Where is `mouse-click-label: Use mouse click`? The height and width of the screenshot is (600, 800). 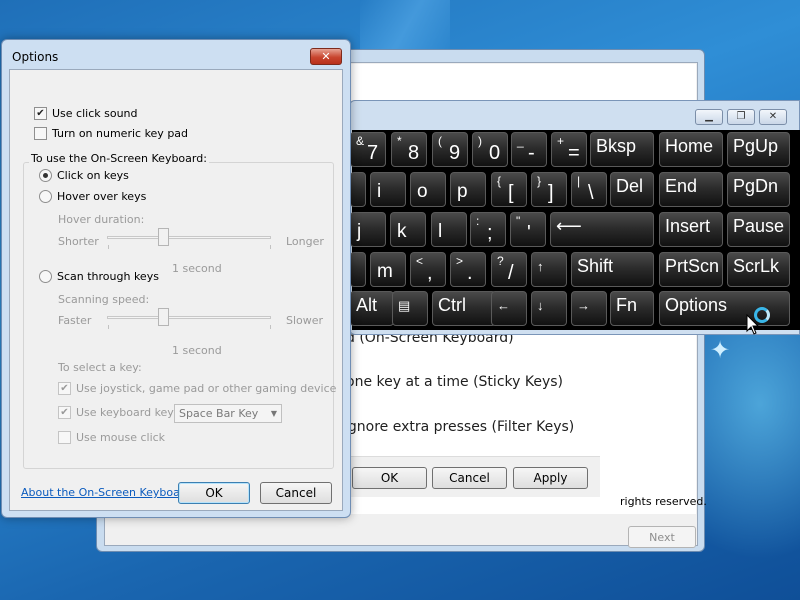 mouse-click-label: Use mouse click is located at coordinates (121, 437).